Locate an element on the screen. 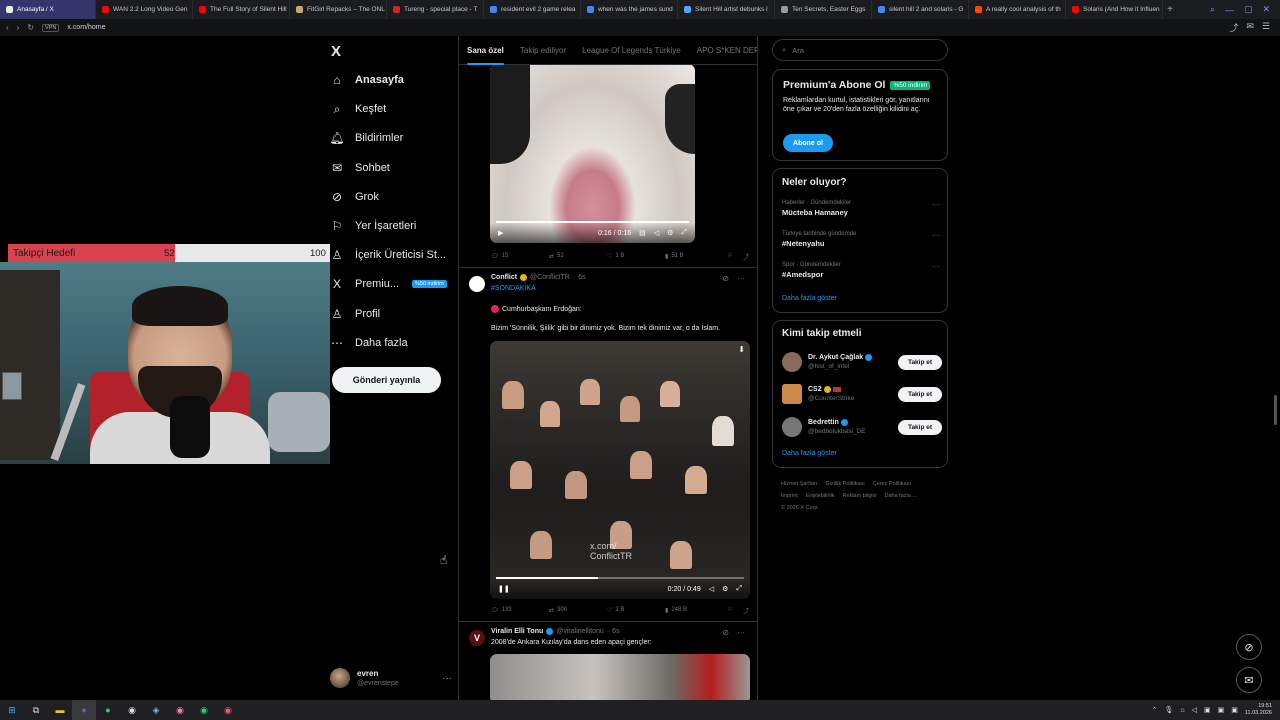 This screenshot has height=720, width=1280. footer-link: İmprint is located at coordinates (789, 496).